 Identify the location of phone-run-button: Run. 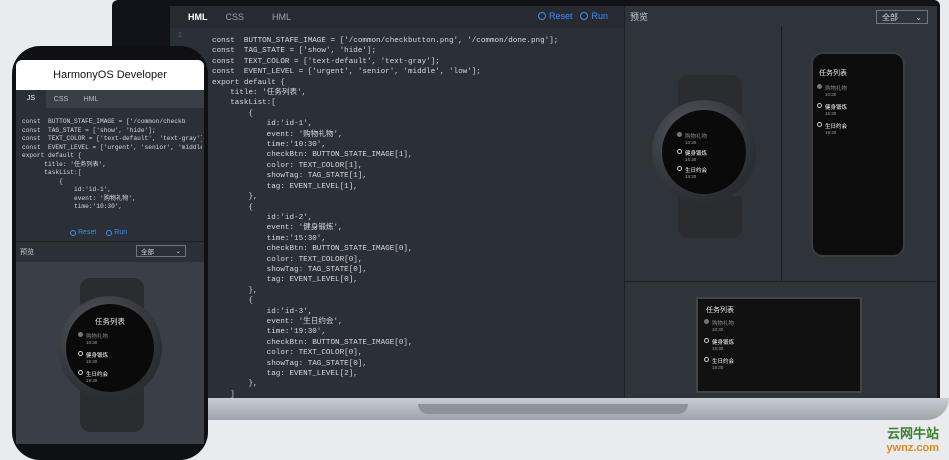
(116, 232).